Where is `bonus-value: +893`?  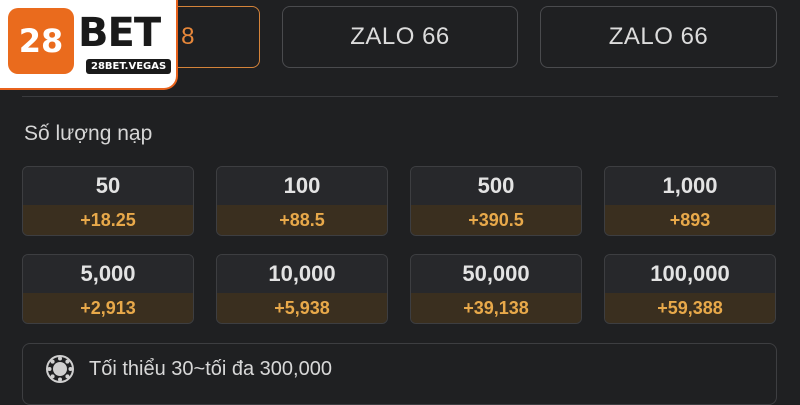 bonus-value: +893 is located at coordinates (690, 220).